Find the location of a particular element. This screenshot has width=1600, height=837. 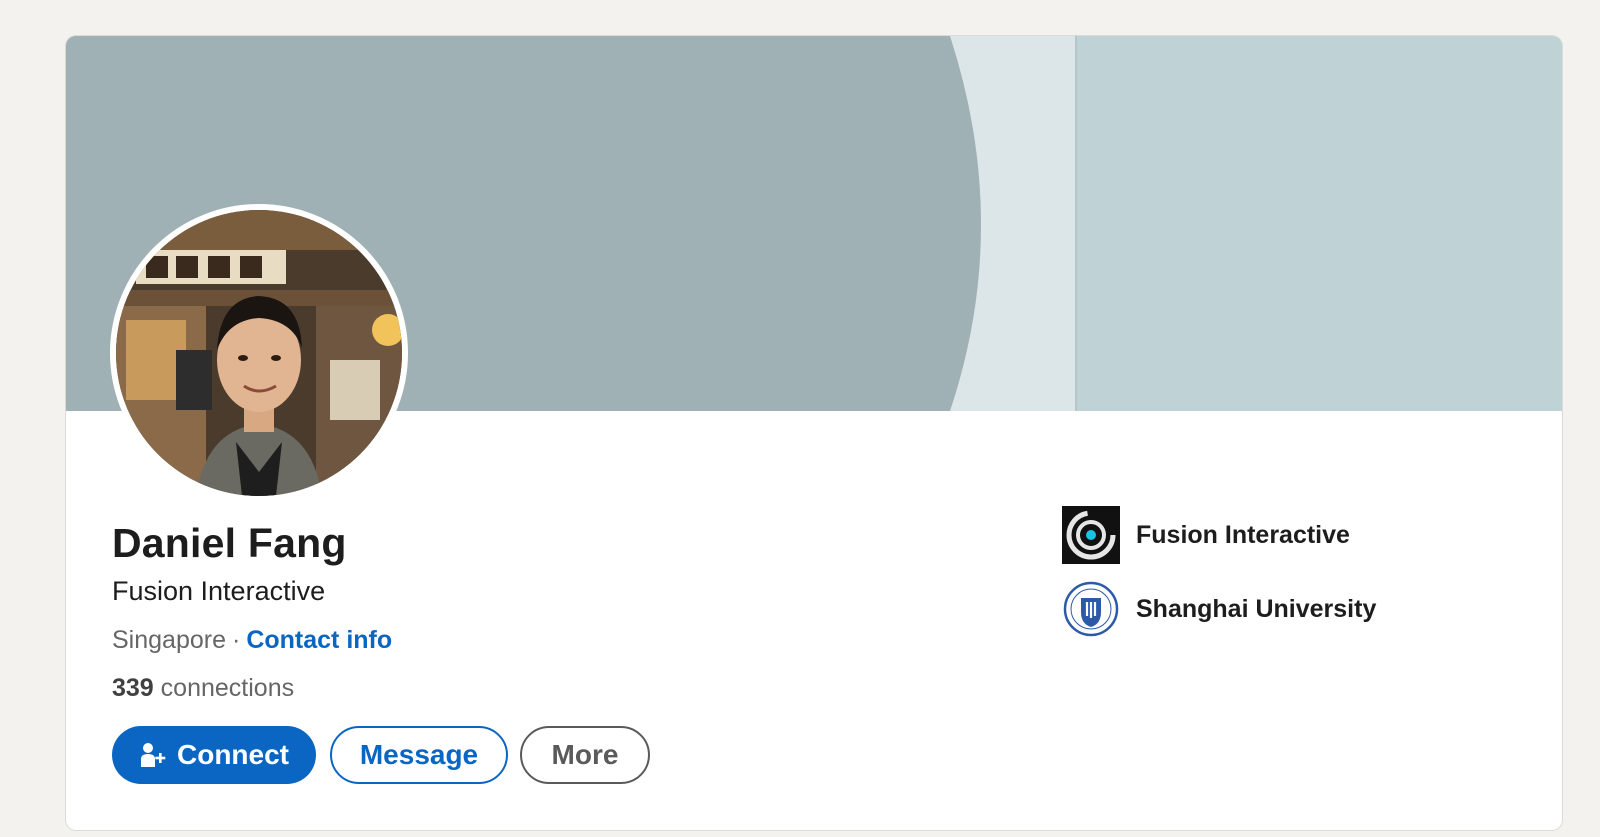

org-fusion-interactive-label: Fusion Interactive is located at coordinates (1243, 534).